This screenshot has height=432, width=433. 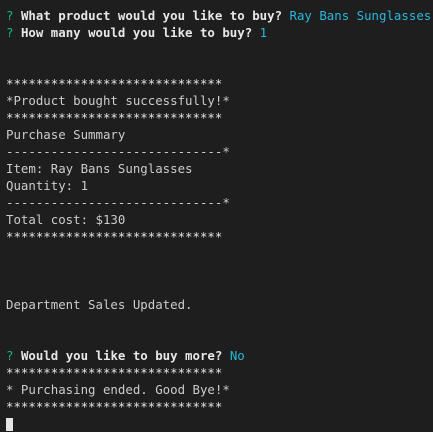 What do you see at coordinates (121, 355) in the screenshot?
I see `prompt-buy-more-question: Would you like to buy more?` at bounding box center [121, 355].